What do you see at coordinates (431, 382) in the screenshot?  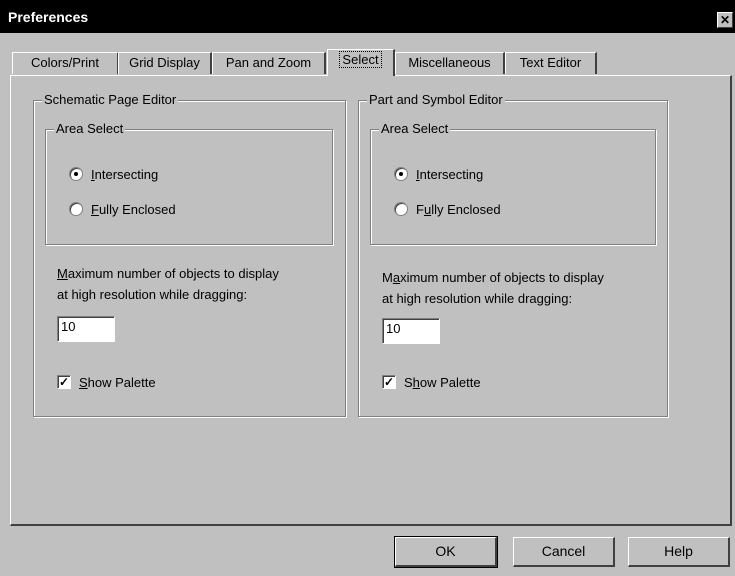 I see `part-show-palette-checkbox: ✓ Show Palette` at bounding box center [431, 382].